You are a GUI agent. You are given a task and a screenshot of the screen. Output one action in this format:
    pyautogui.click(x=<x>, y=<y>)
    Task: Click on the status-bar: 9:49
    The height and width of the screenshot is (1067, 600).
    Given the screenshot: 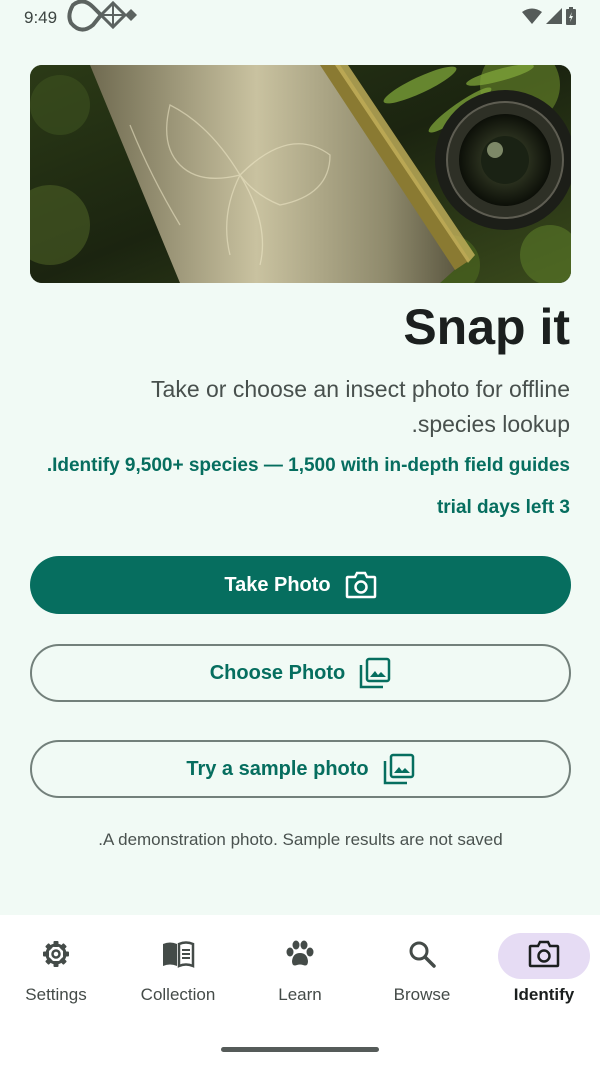 What is the action you would take?
    pyautogui.click(x=300, y=18)
    